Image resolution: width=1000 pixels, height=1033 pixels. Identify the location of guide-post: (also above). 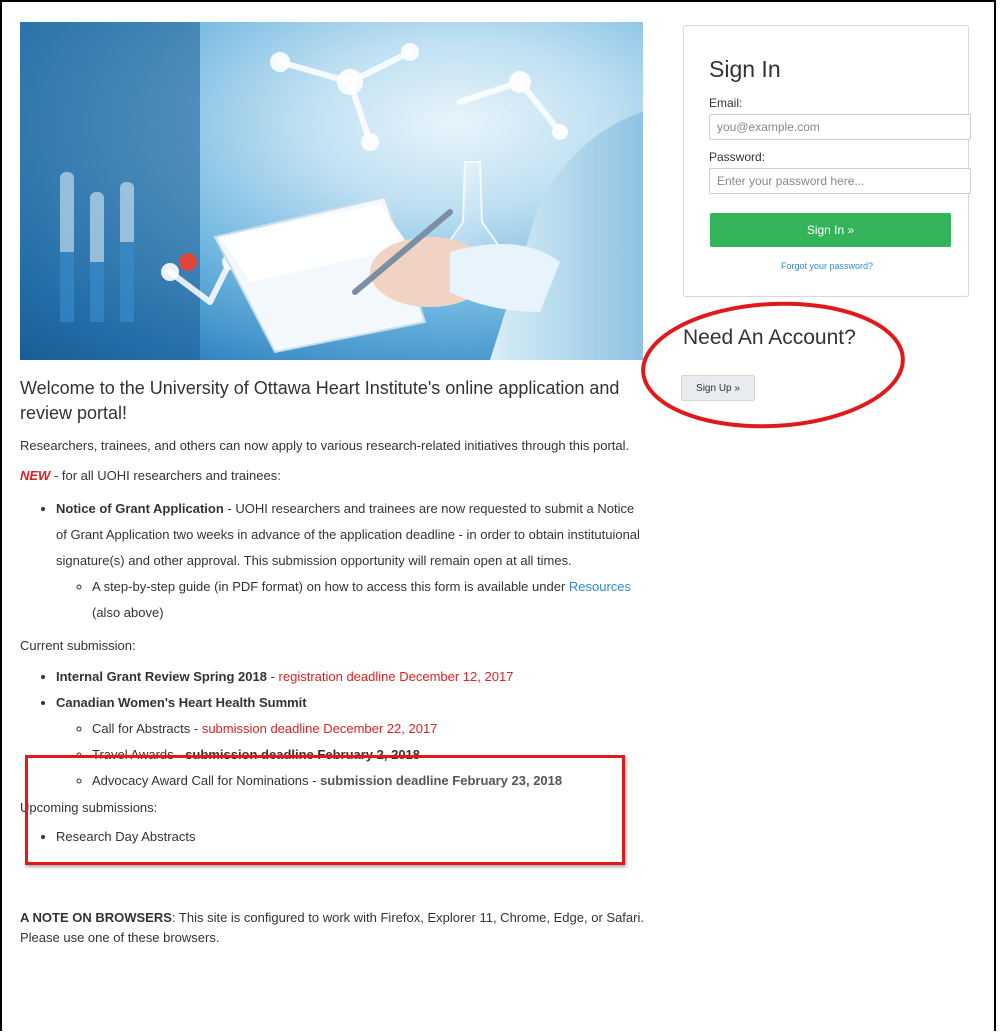
(128, 612).